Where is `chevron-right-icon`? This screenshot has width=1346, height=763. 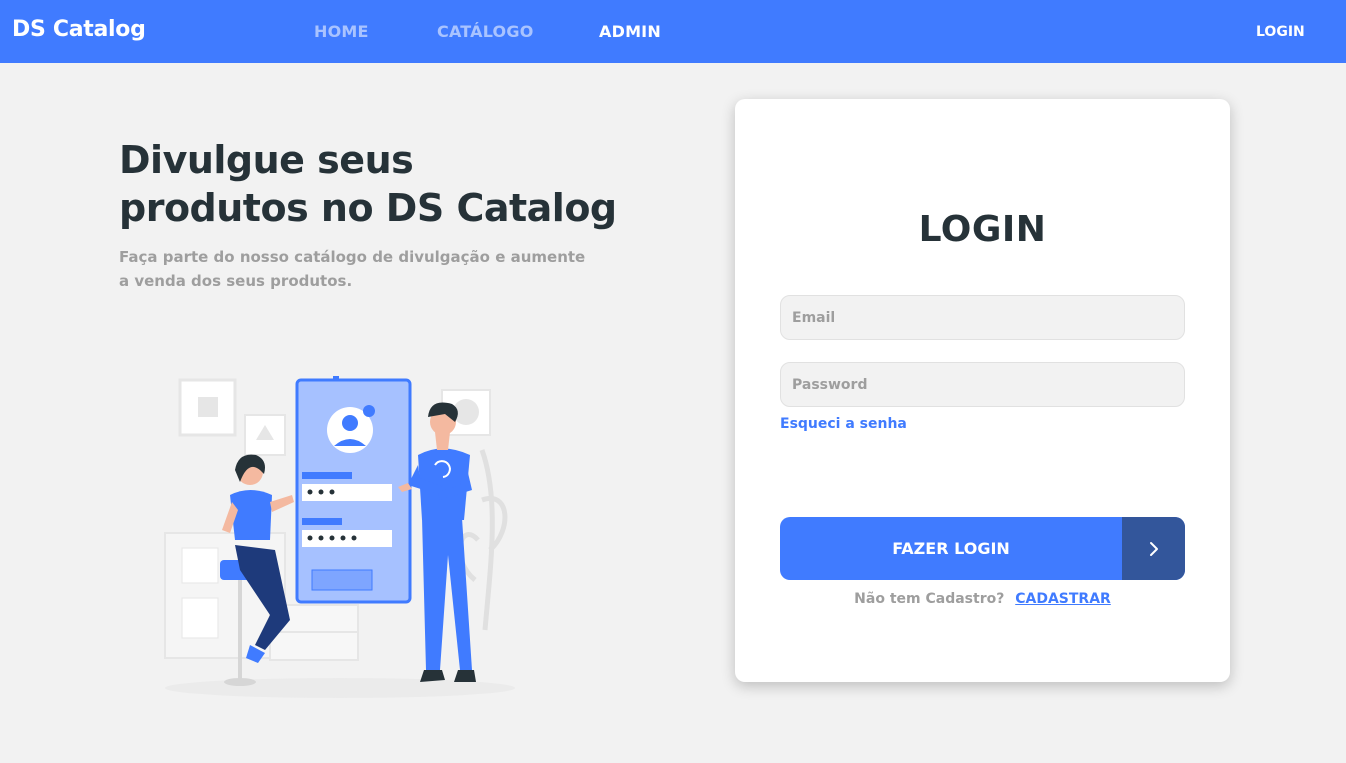 chevron-right-icon is located at coordinates (1153, 548).